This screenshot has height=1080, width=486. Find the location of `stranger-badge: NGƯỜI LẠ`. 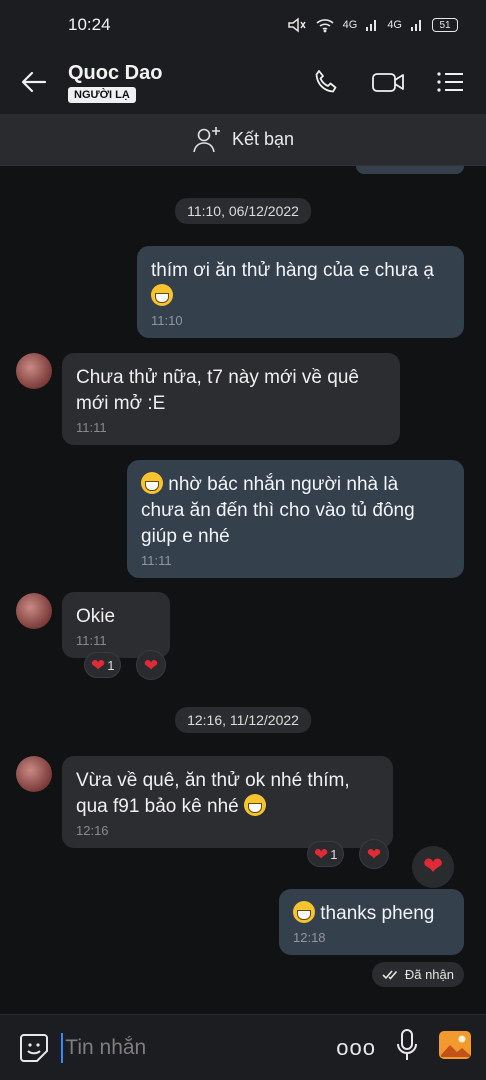

stranger-badge: NGƯỜI LẠ is located at coordinates (102, 94).